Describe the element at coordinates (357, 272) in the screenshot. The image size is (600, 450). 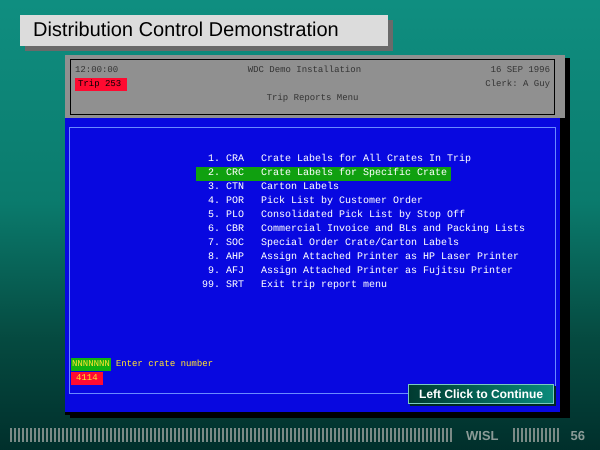
I see `menu-item: 9. AFJ Assign Attached Printer as Fujitsu Printer` at that location.